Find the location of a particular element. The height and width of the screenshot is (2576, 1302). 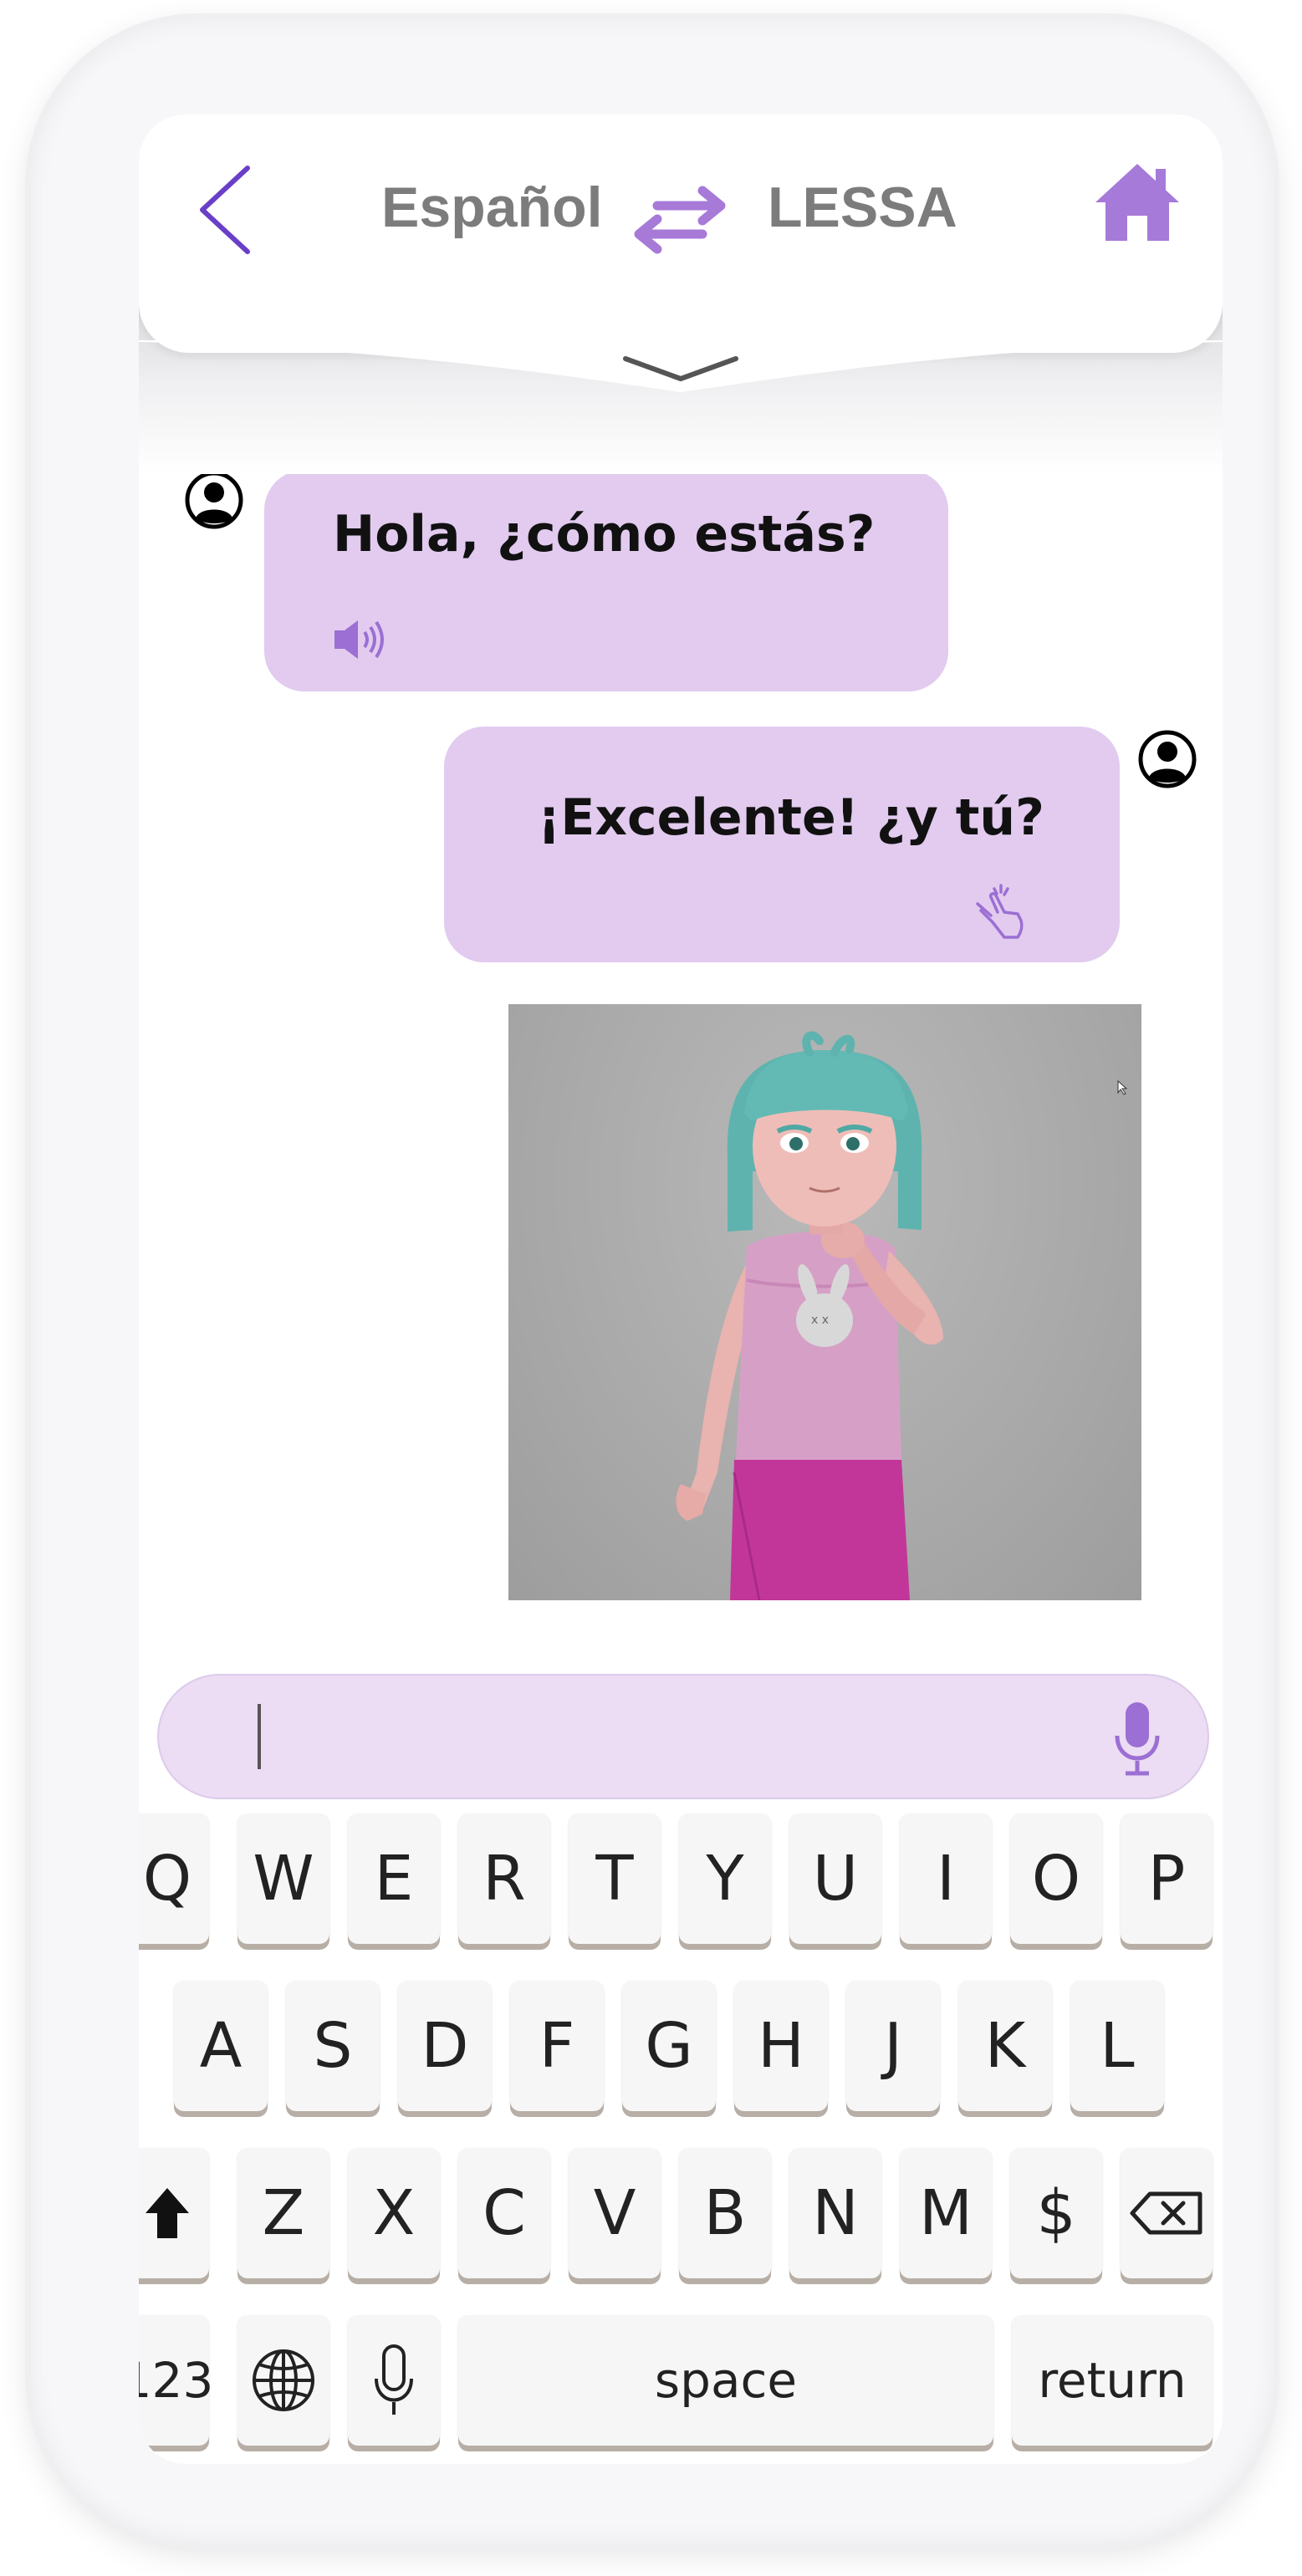

message-bubble-outgoing: ¡Excelente! ¿y tú? is located at coordinates (782, 844).